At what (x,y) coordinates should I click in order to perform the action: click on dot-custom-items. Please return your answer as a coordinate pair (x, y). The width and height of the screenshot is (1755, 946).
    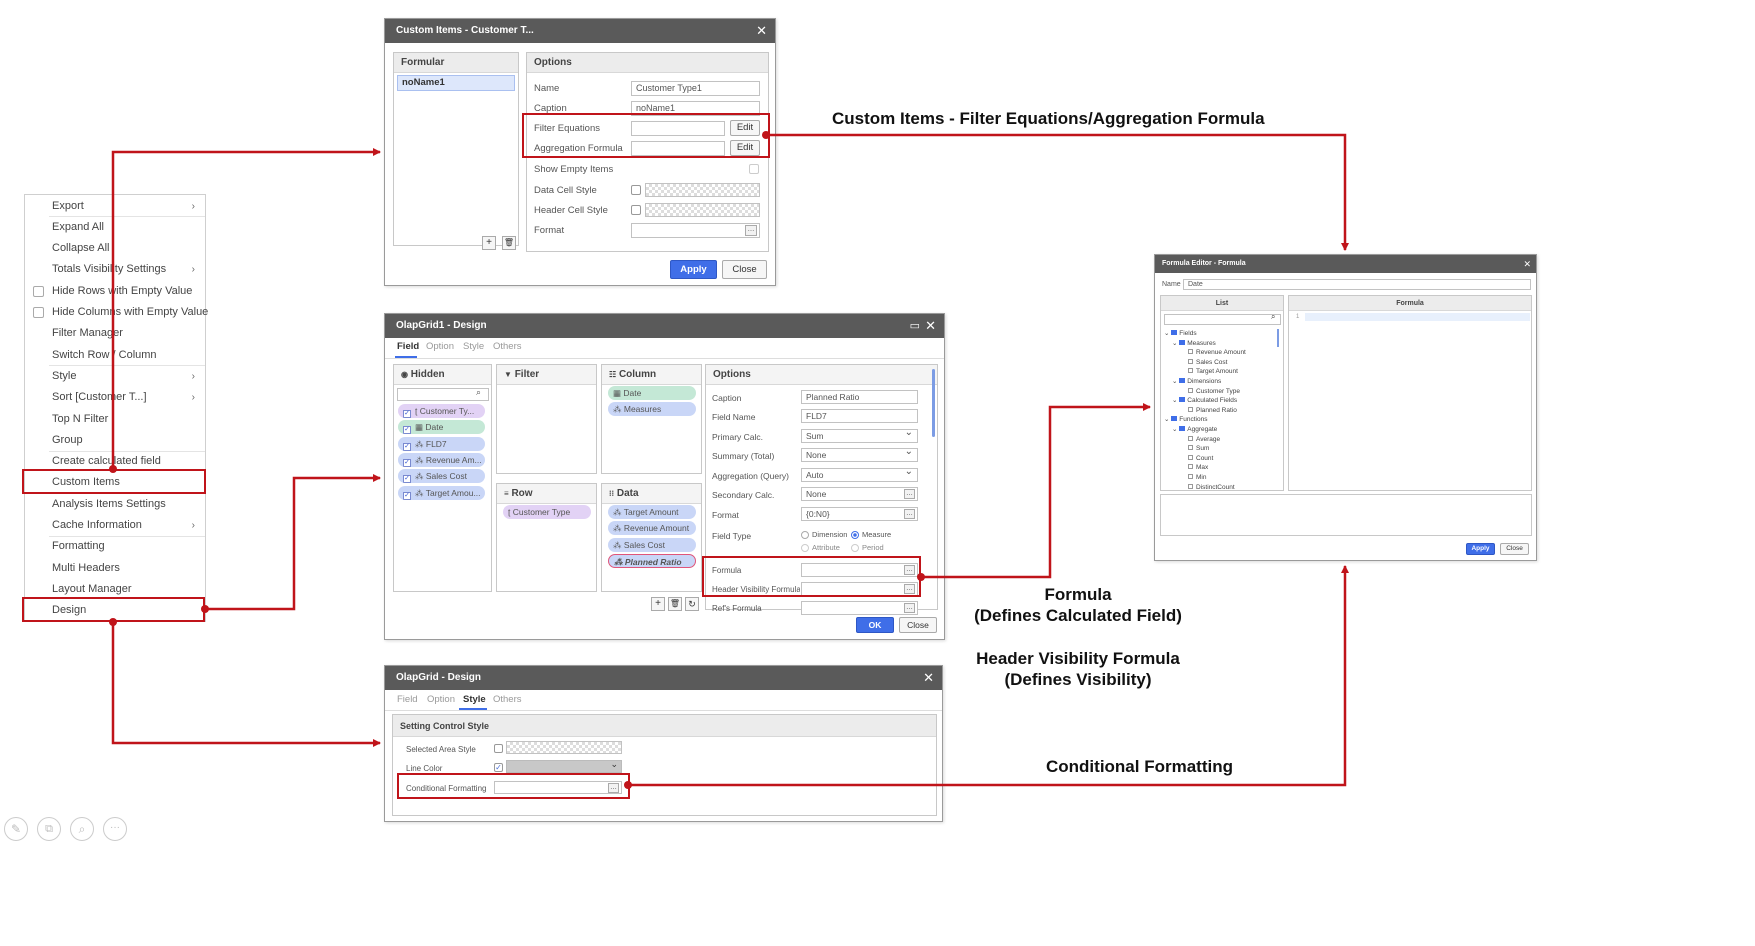
    Looking at the image, I should click on (113, 469).